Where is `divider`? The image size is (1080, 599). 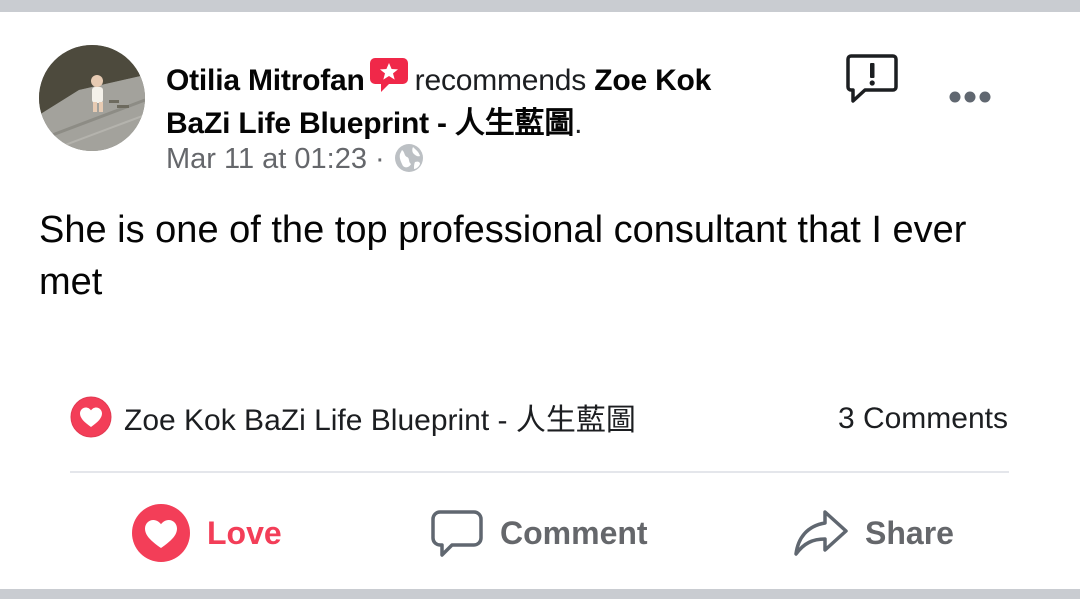 divider is located at coordinates (539, 472).